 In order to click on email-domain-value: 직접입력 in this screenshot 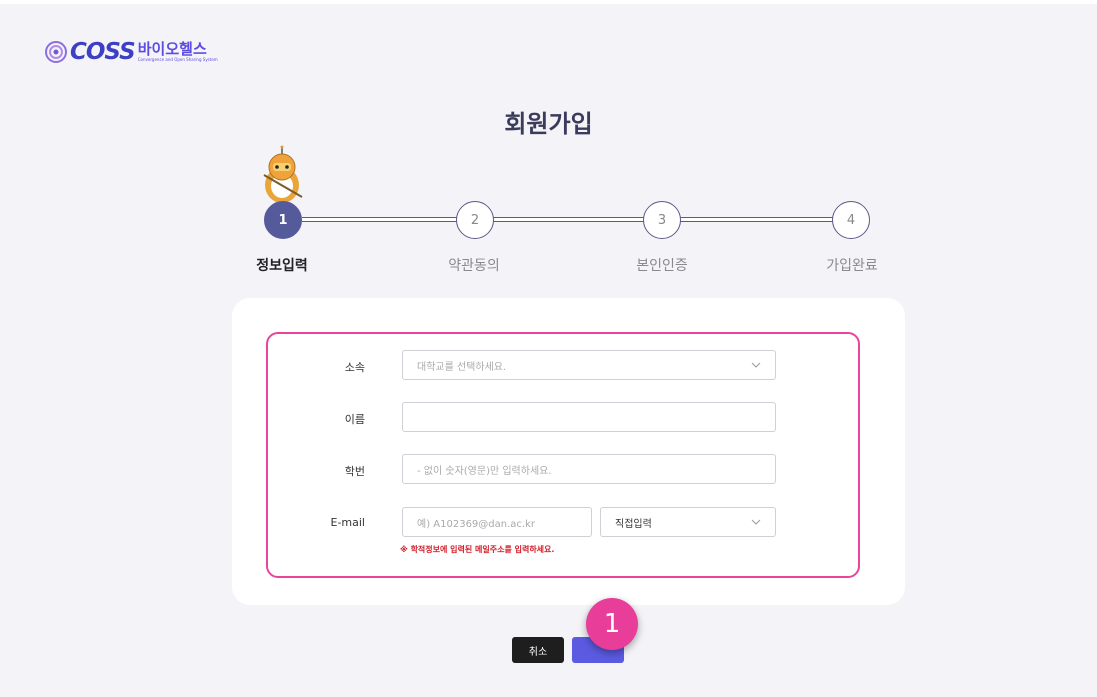, I will do `click(633, 524)`.